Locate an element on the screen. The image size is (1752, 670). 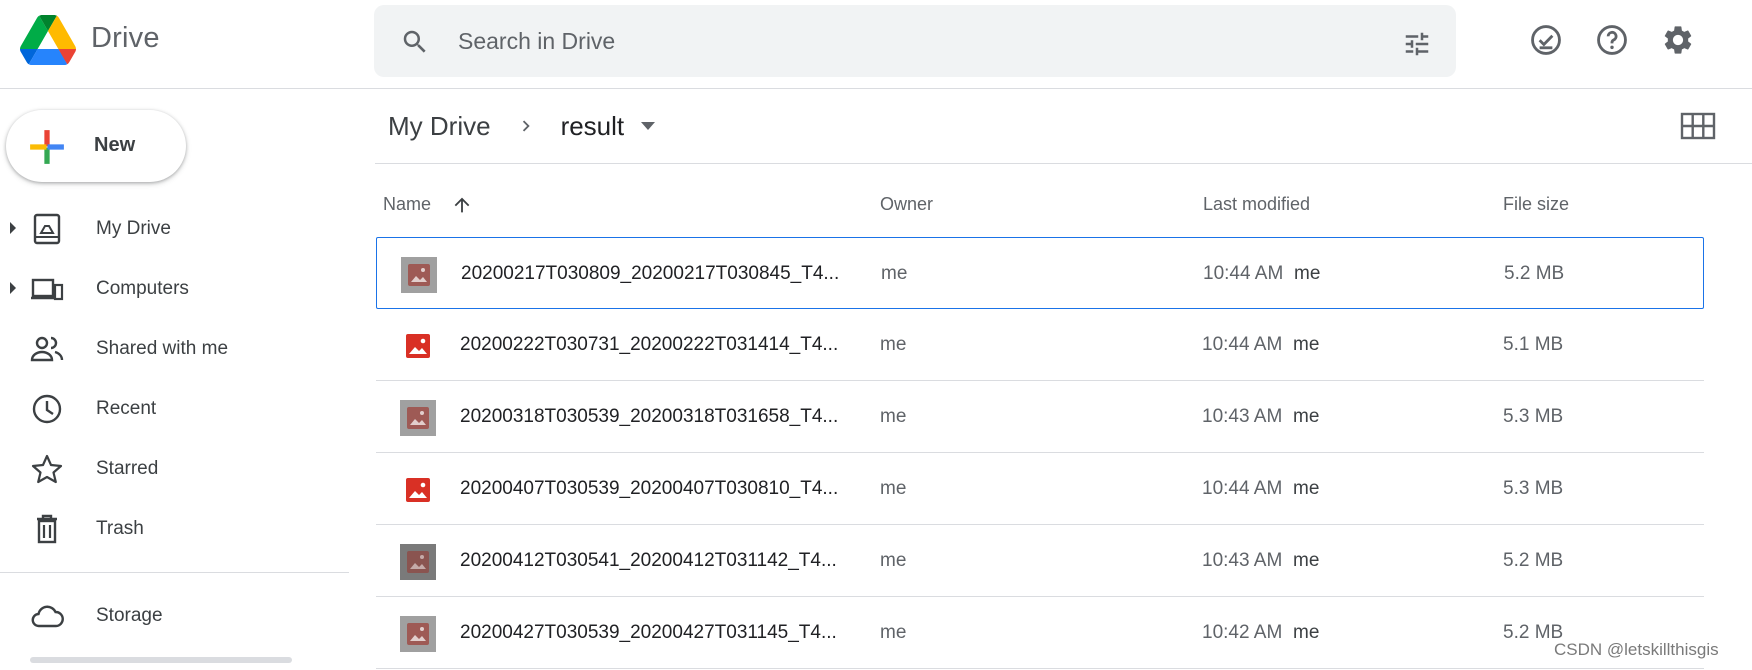
sidebar-item-shared-with-me: Shared with me is located at coordinates (165, 348).